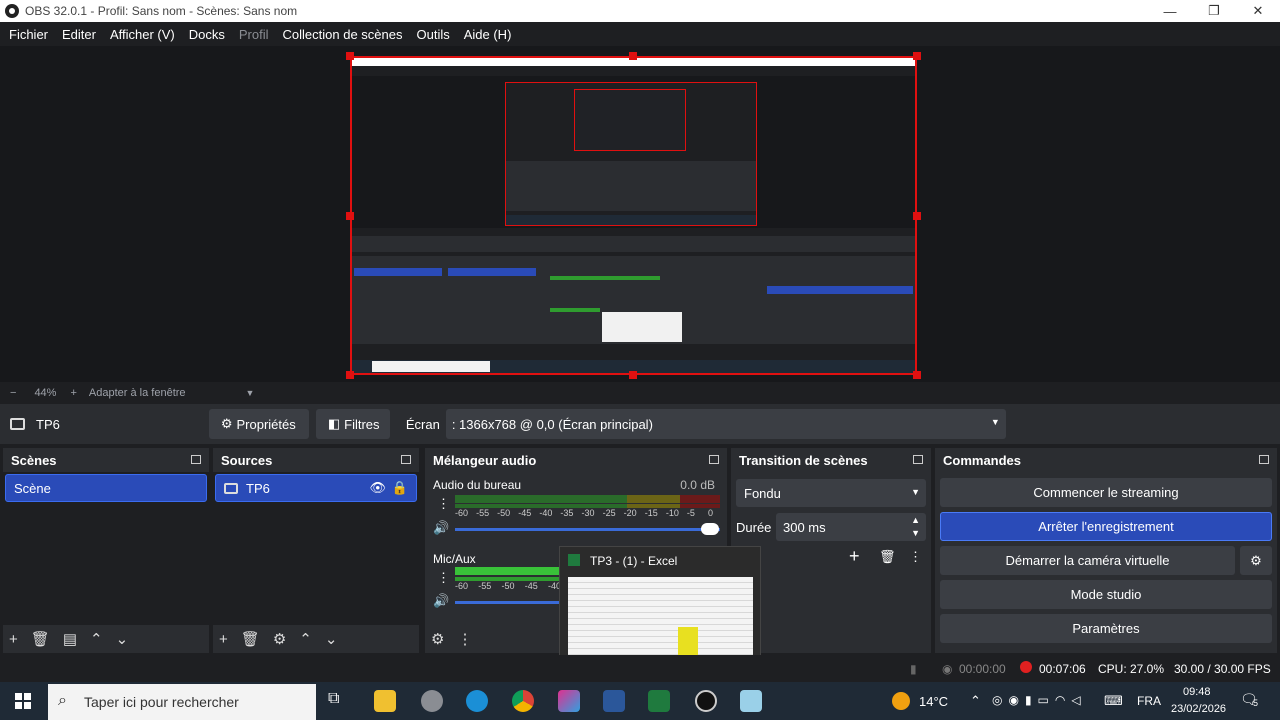 The height and width of the screenshot is (720, 1280). Describe the element at coordinates (250, 393) in the screenshot. I see `chevron-down-icon: ▼` at that location.